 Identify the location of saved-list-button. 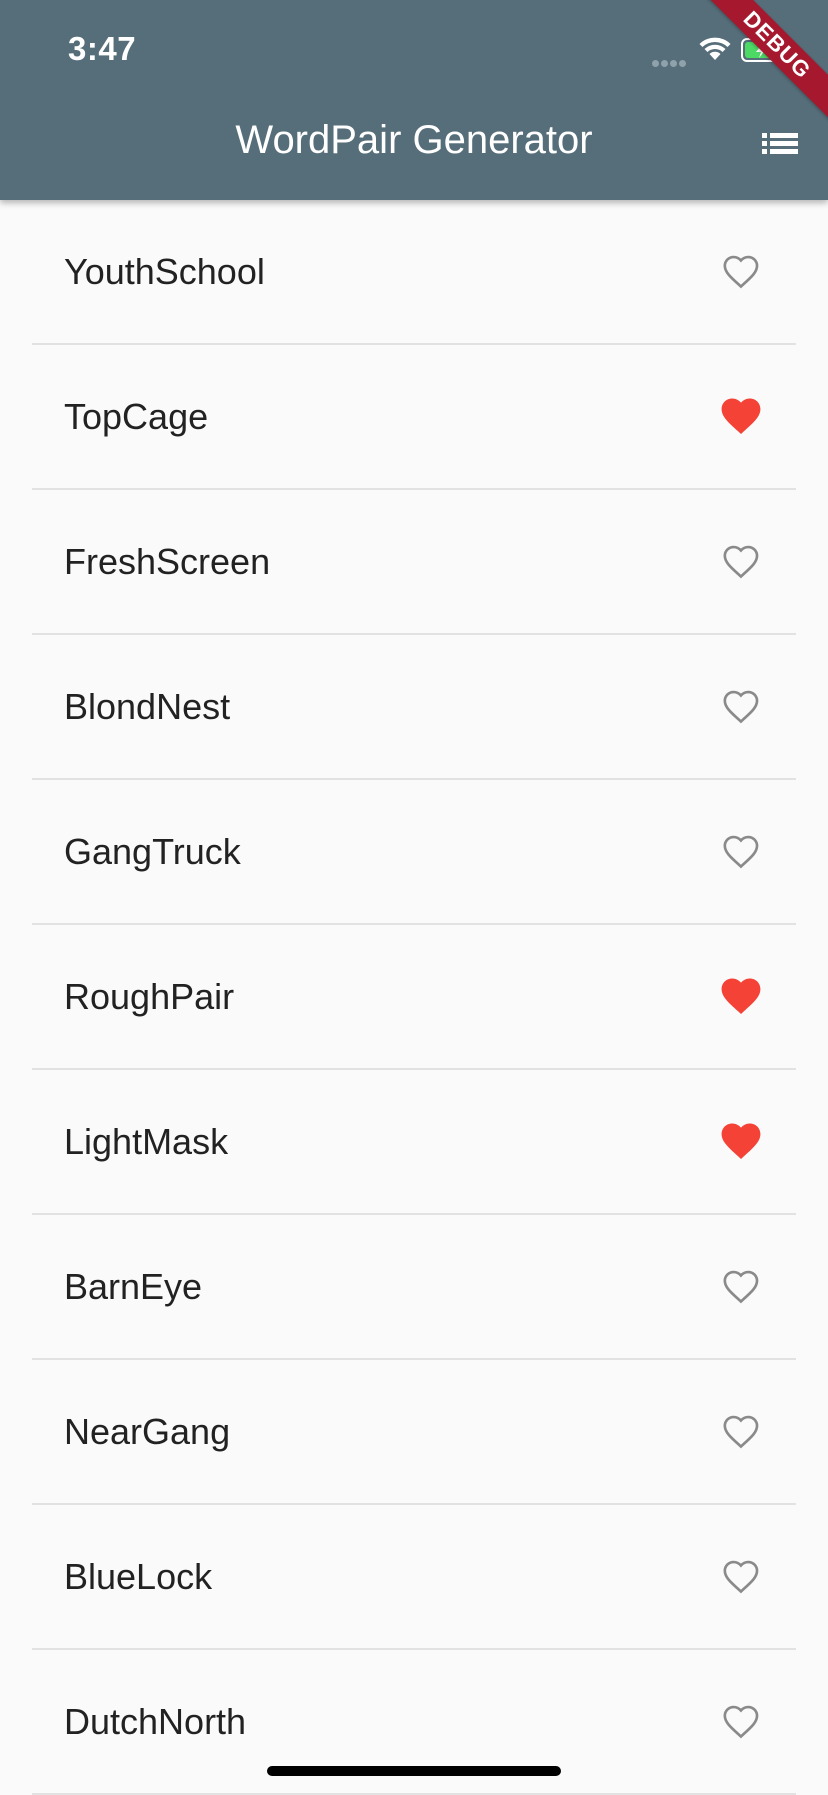
(780, 143).